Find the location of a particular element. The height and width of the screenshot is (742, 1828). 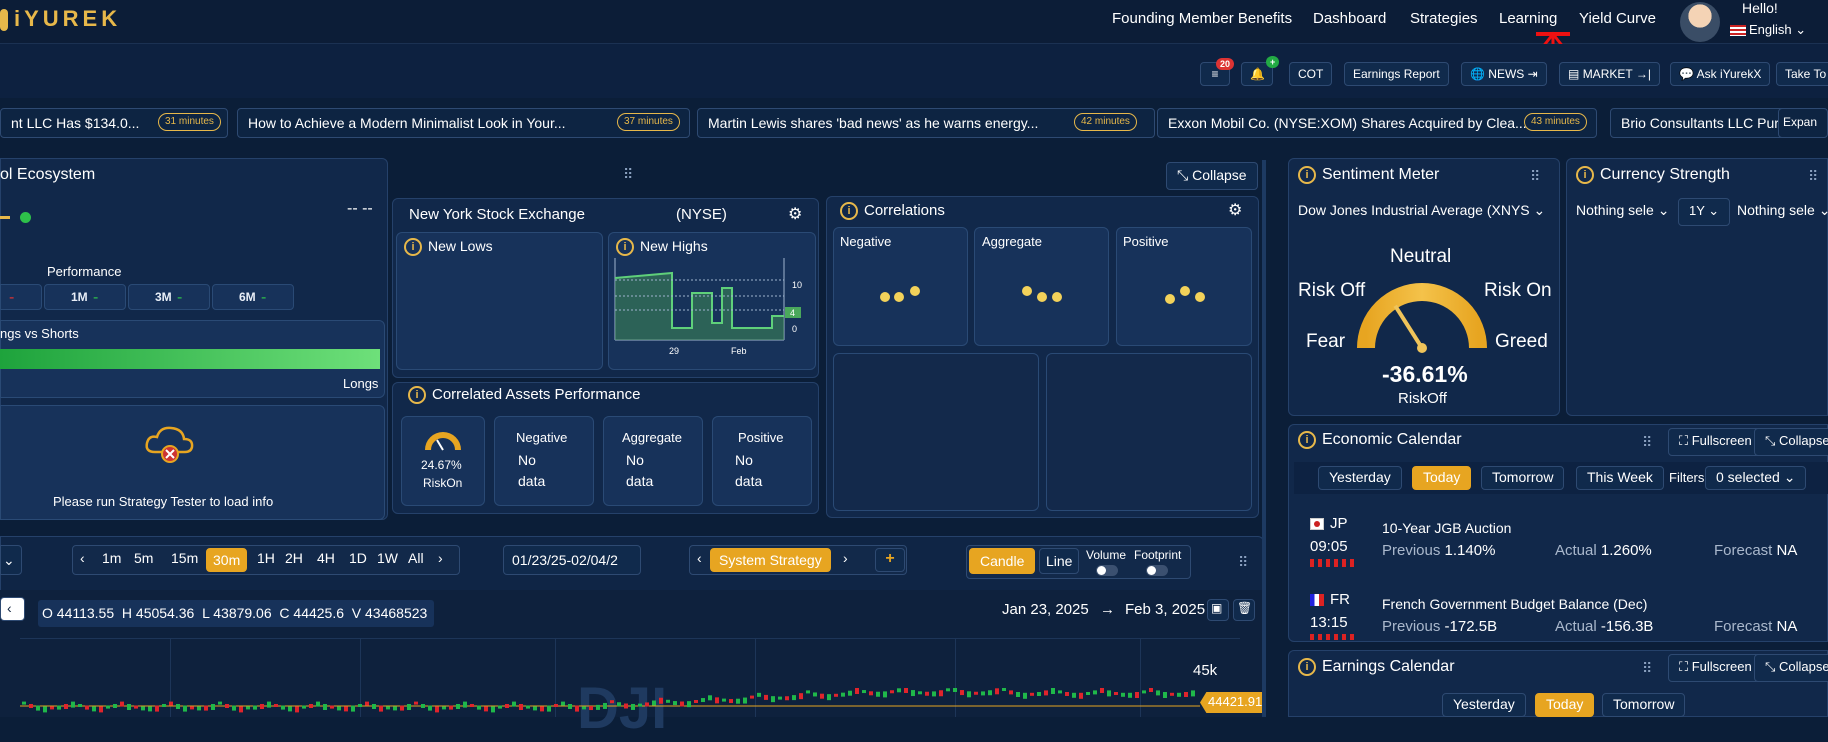

timeframe-1d: 1D is located at coordinates (358, 558).